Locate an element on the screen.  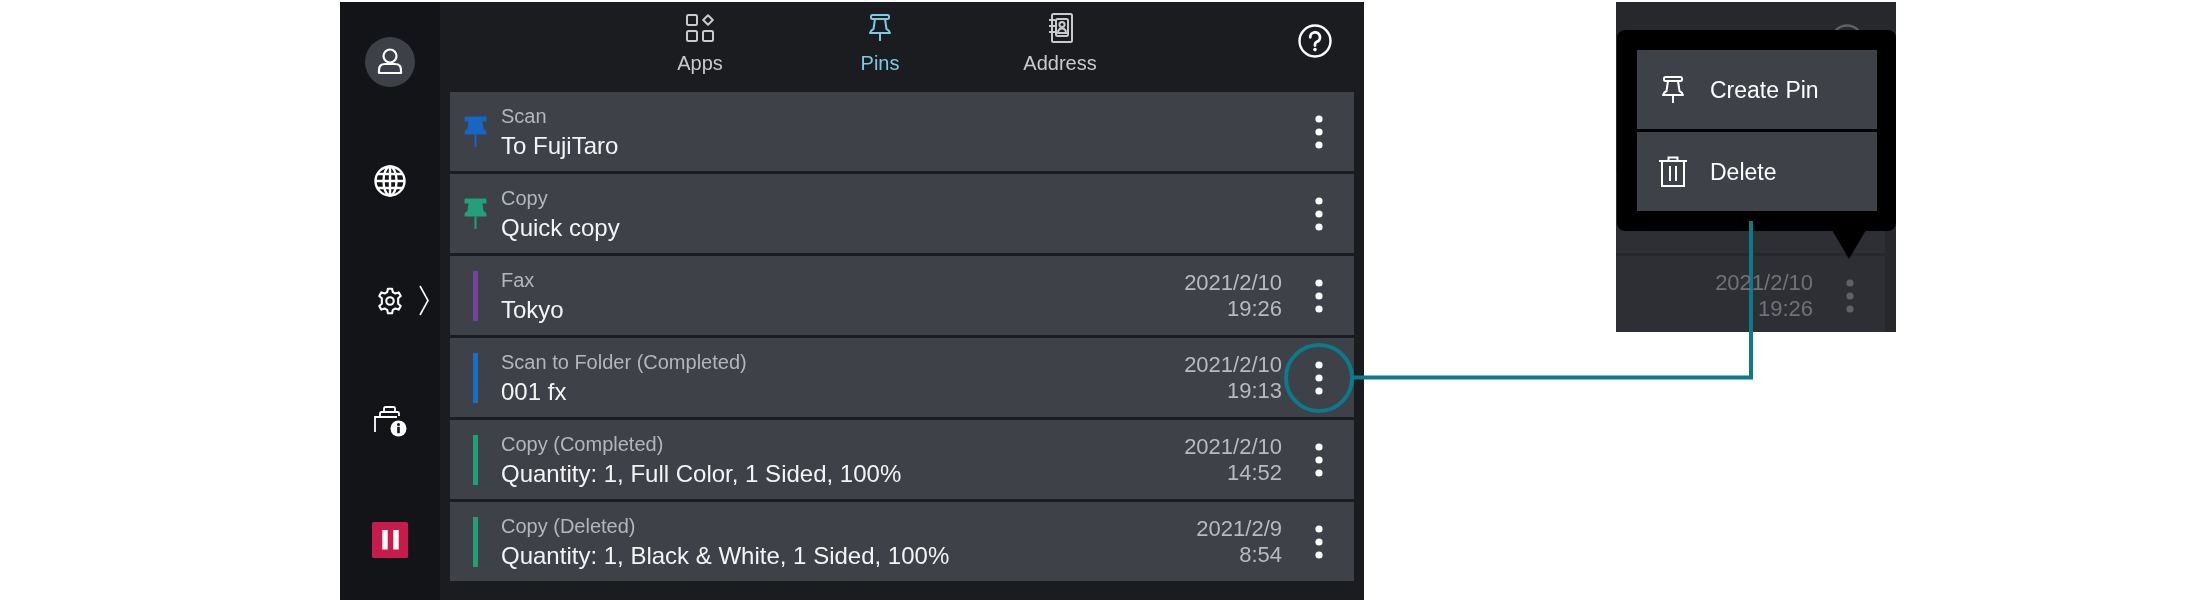
job-category: Scan is located at coordinates (524, 115).